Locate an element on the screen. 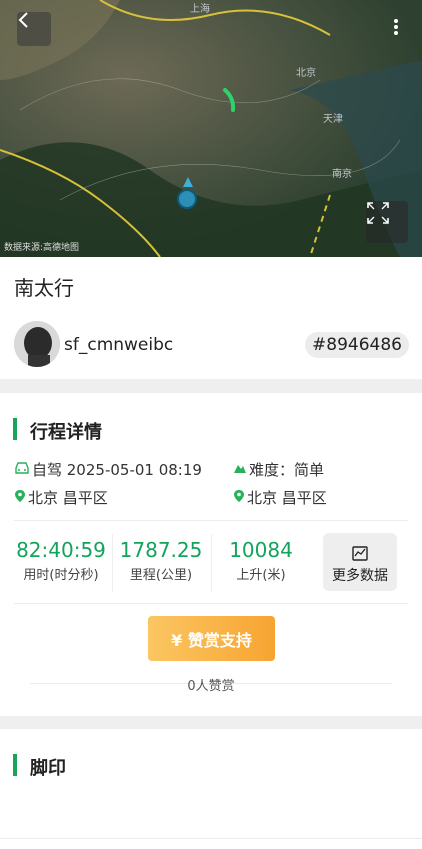 This screenshot has width=422, height=849. fullscreen-button is located at coordinates (387, 222).